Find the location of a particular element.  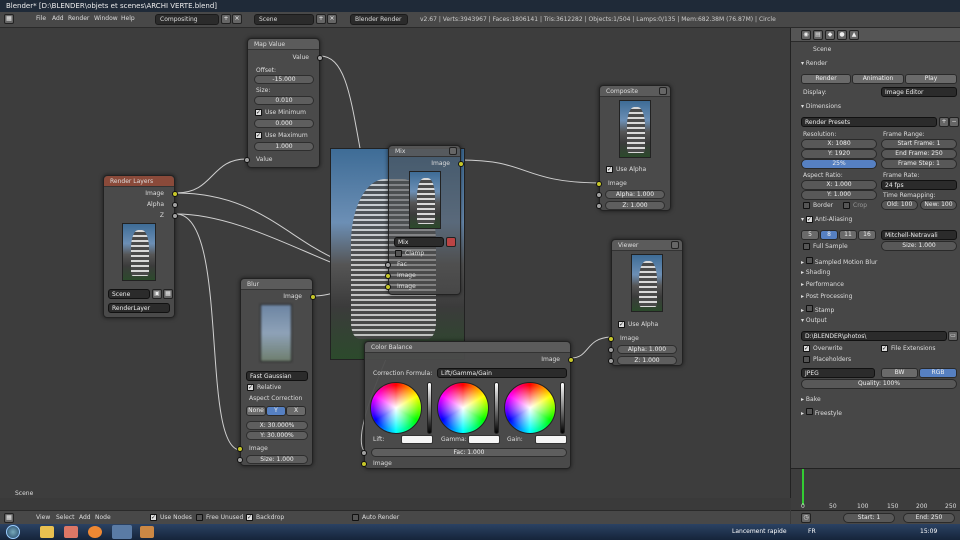

anti-aliasing-checkbox: ✓ is located at coordinates (809, 219).